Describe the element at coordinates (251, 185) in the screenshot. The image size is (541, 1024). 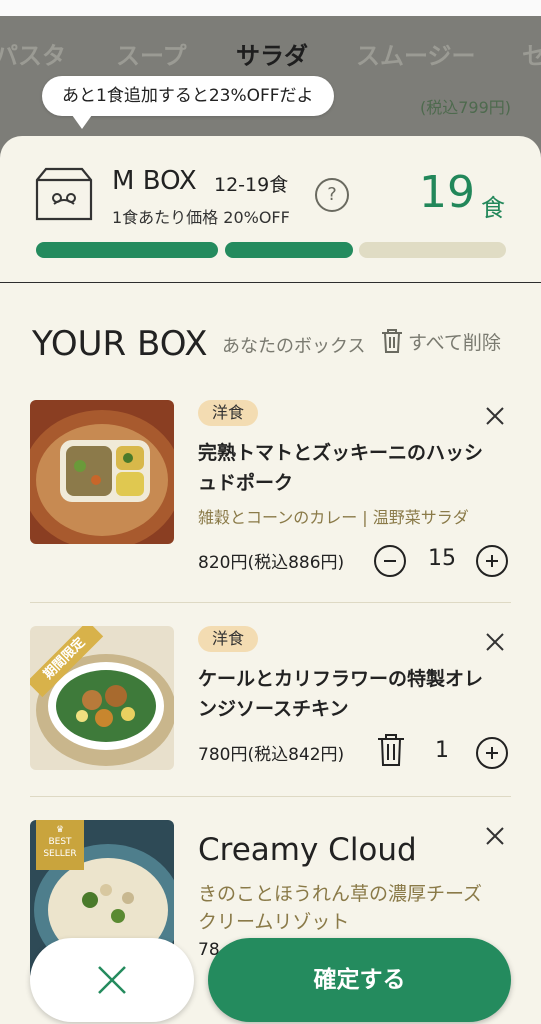
I see `box-range: 12-19食` at that location.